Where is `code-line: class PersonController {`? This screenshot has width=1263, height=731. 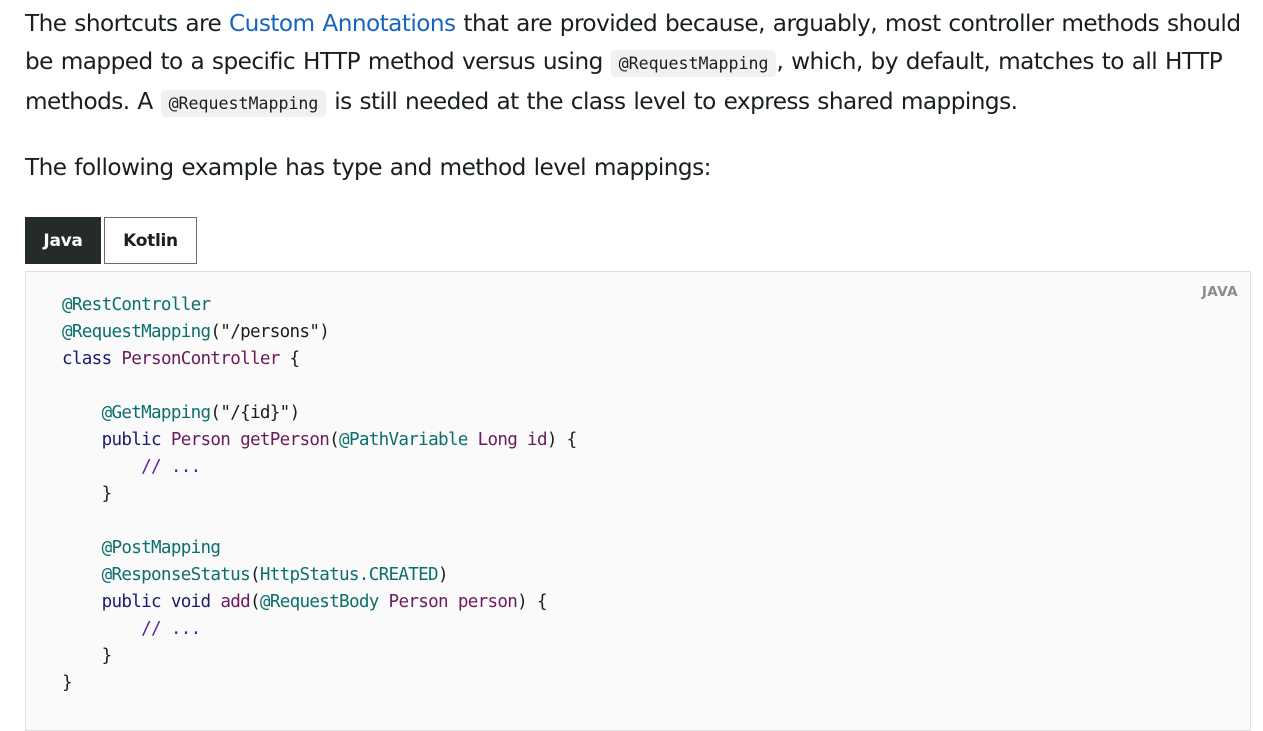
code-line: class PersonController { is located at coordinates (181, 359).